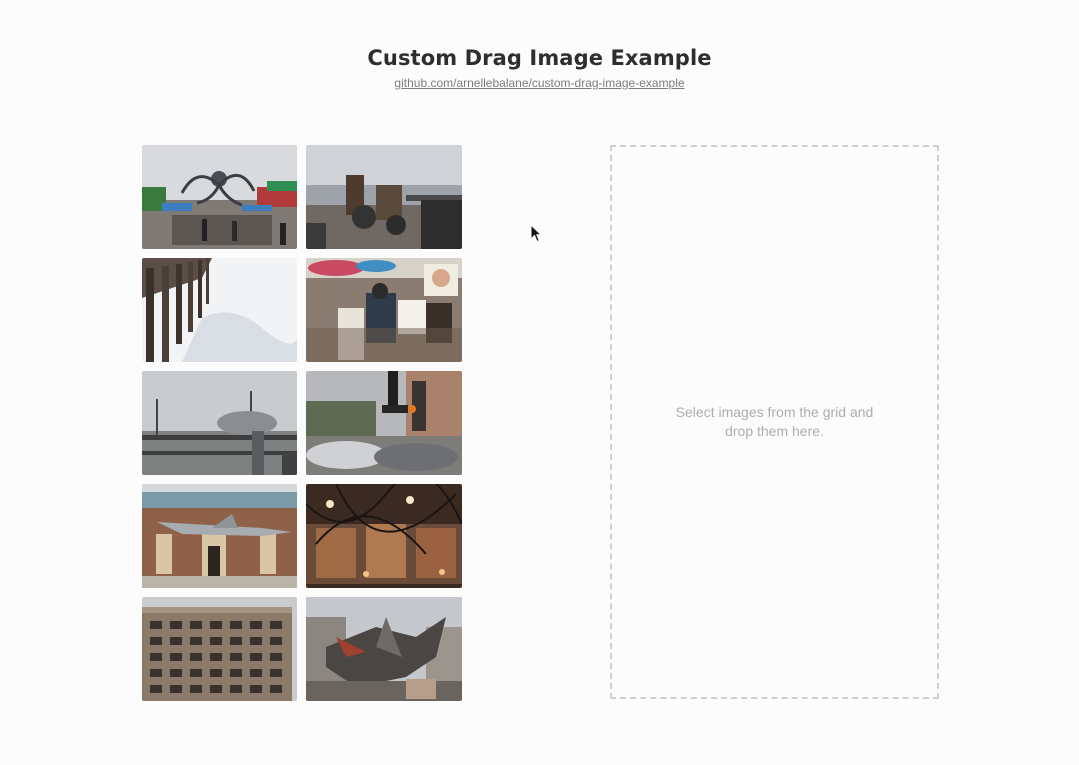  What do you see at coordinates (219, 423) in the screenshot?
I see `grid-image-pier-binocular-viewer` at bounding box center [219, 423].